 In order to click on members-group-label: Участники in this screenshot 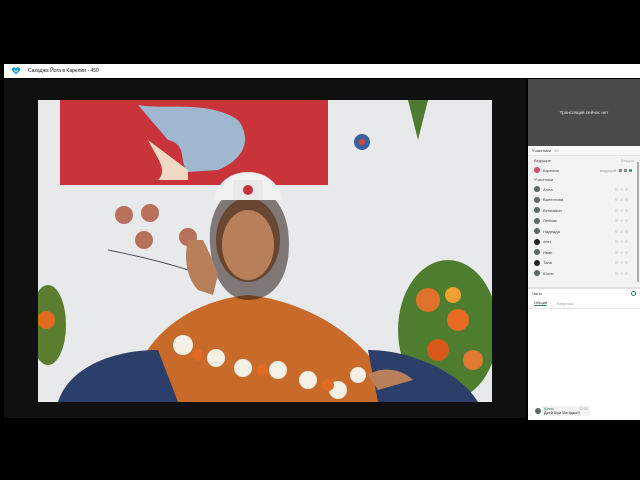, I will do `click(584, 179)`.